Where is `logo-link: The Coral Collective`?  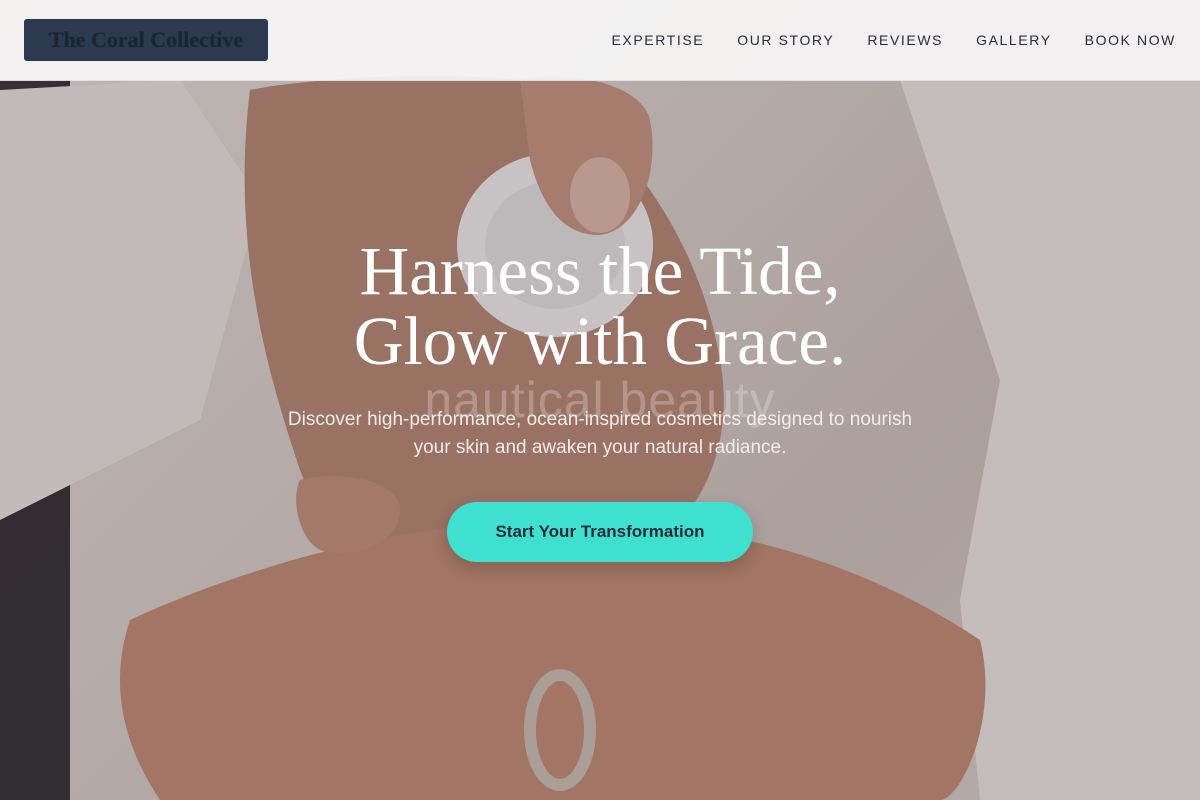 logo-link: The Coral Collective is located at coordinates (146, 40).